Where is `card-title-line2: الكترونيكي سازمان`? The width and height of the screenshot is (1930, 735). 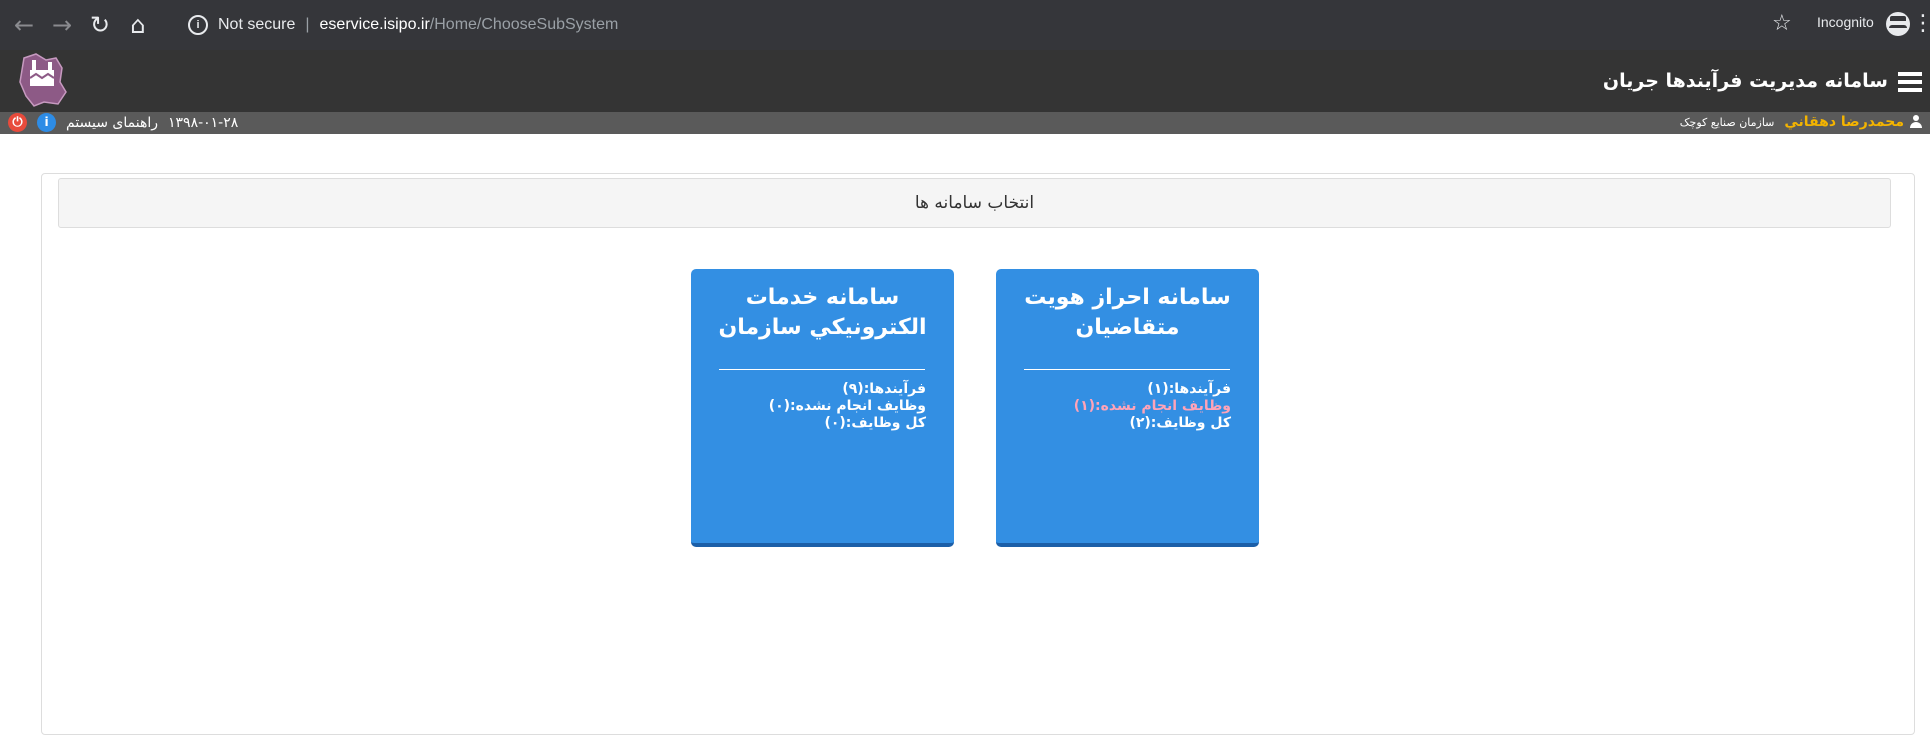 card-title-line2: الكترونيكي سازمان is located at coordinates (822, 327).